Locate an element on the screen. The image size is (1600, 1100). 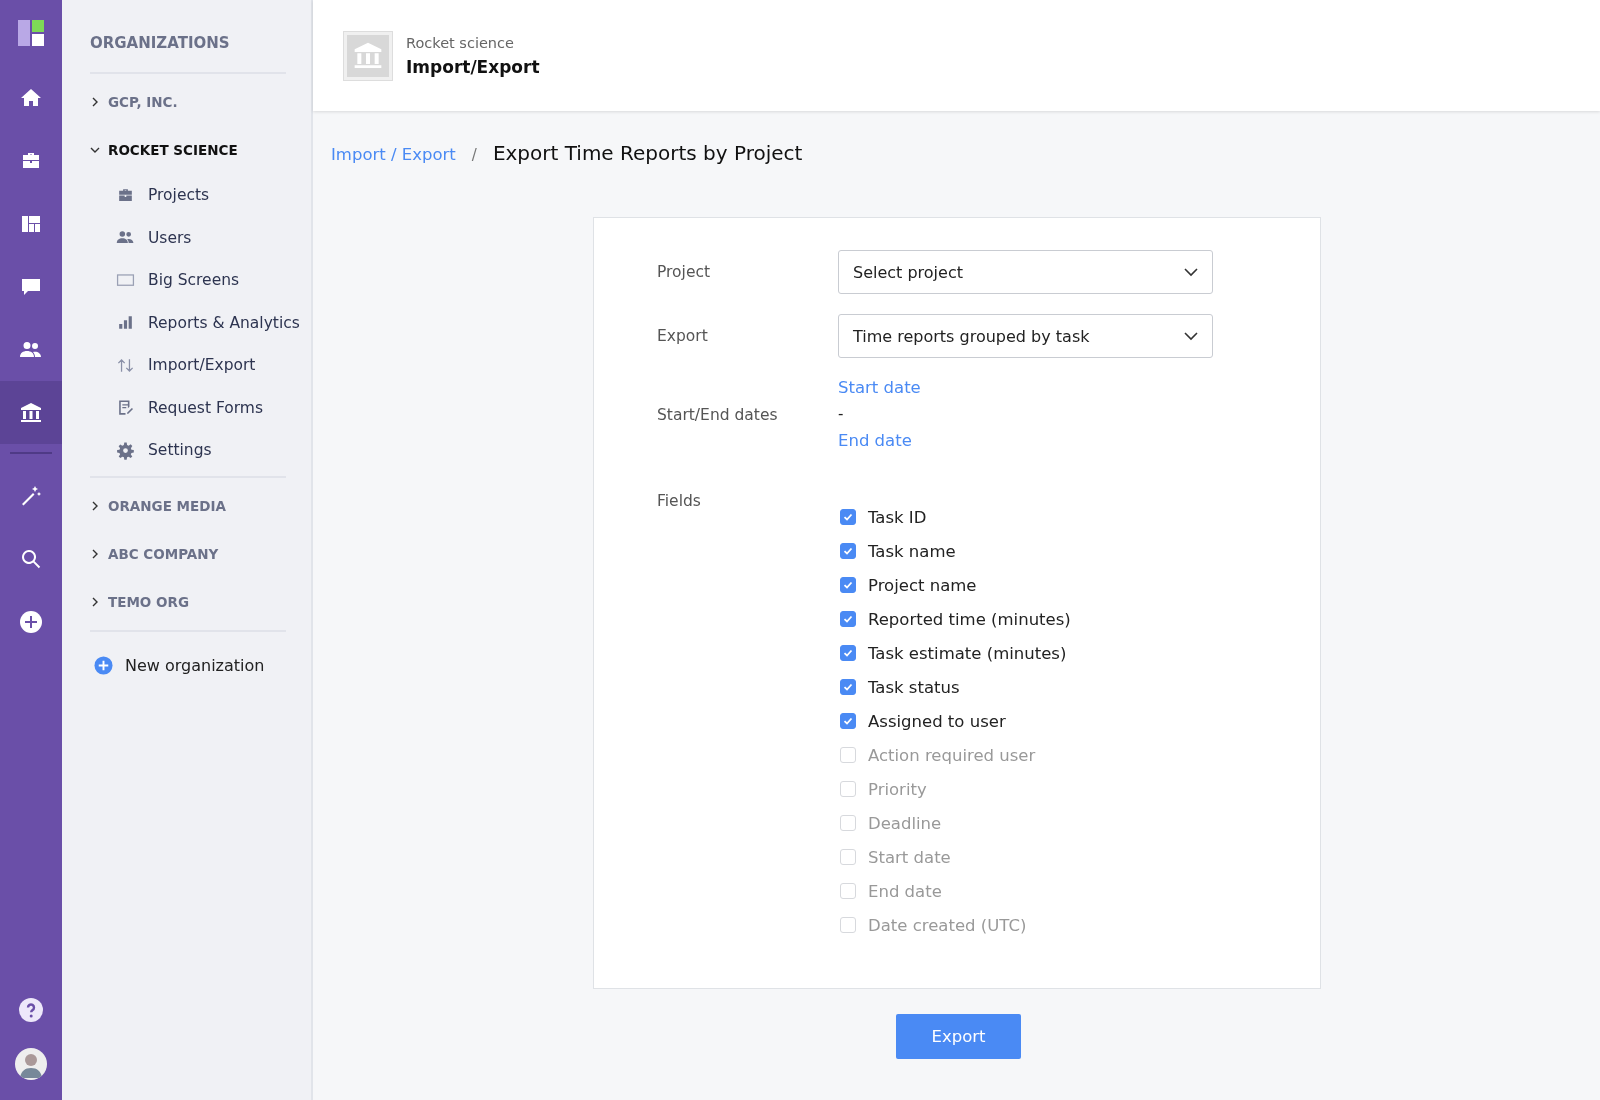
sidebar-item: Request Forms is located at coordinates (198, 407).